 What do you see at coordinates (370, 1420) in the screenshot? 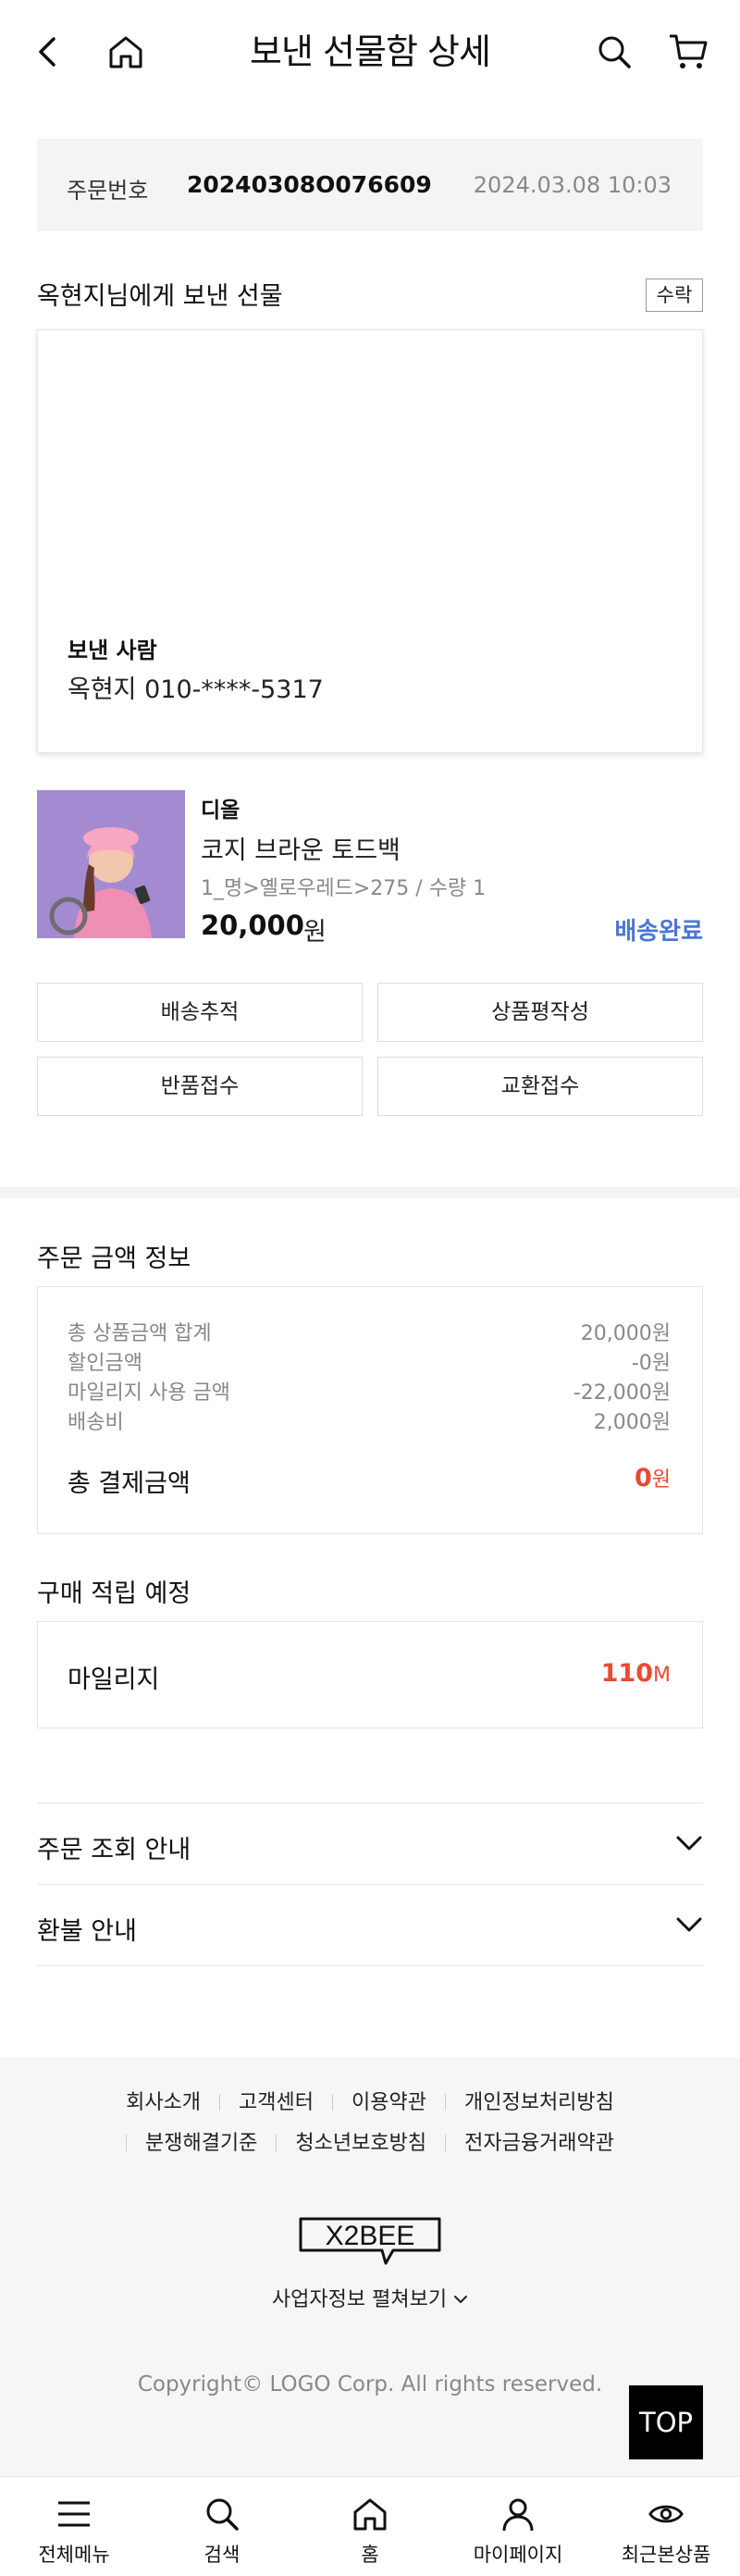
I see `amount-row: 배송비 2,000원` at bounding box center [370, 1420].